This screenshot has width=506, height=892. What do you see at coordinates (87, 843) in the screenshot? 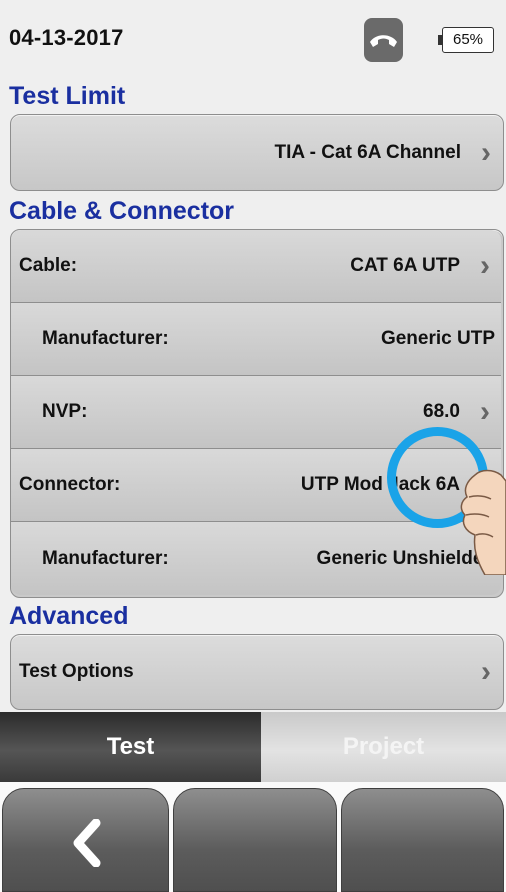
I see `chevron-left-icon` at bounding box center [87, 843].